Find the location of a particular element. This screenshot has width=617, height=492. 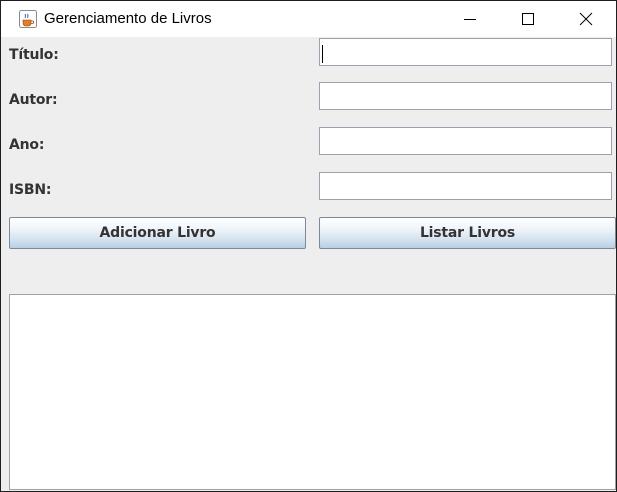

java-cup-icon is located at coordinates (28, 19).